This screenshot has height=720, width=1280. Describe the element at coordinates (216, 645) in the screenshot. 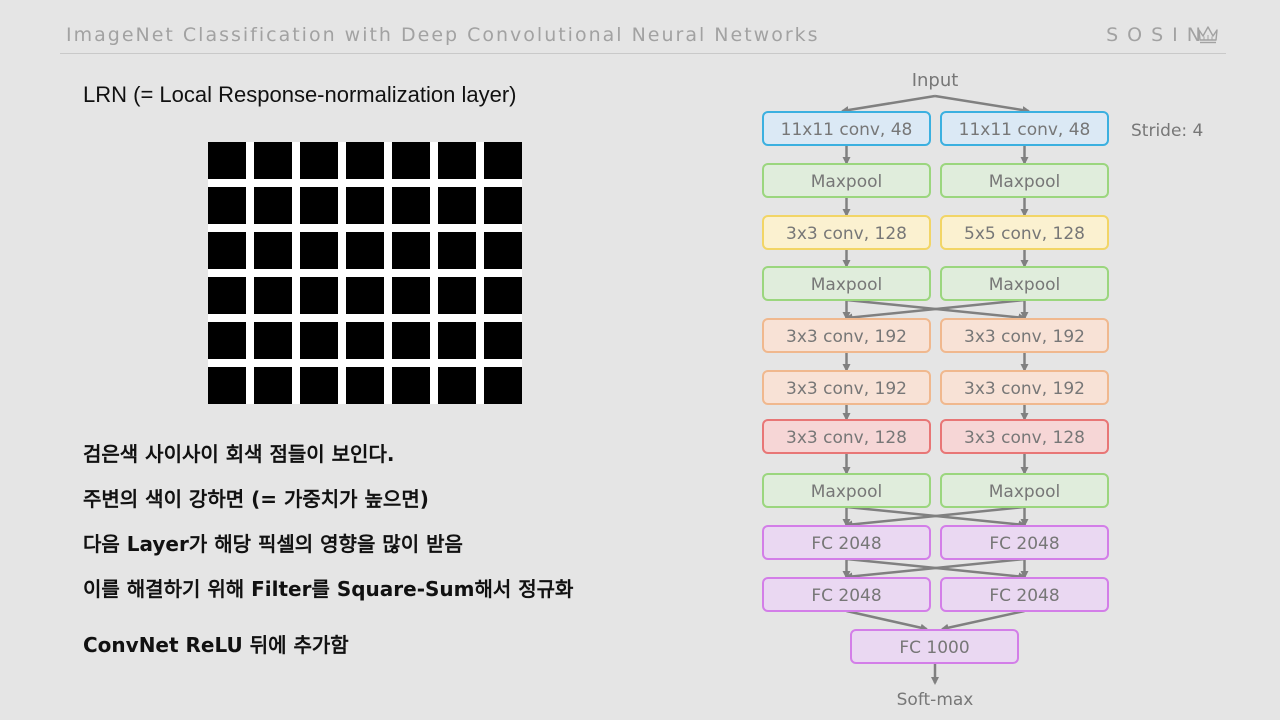

I see `note-line: ConvNet ReLU 뒤에 추가함` at that location.